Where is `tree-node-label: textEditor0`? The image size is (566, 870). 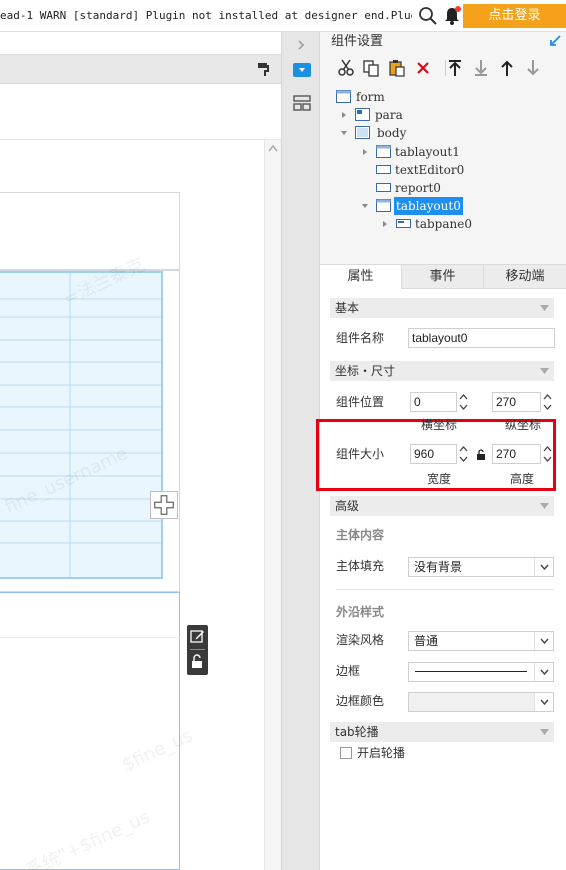 tree-node-label: textEditor0 is located at coordinates (430, 170).